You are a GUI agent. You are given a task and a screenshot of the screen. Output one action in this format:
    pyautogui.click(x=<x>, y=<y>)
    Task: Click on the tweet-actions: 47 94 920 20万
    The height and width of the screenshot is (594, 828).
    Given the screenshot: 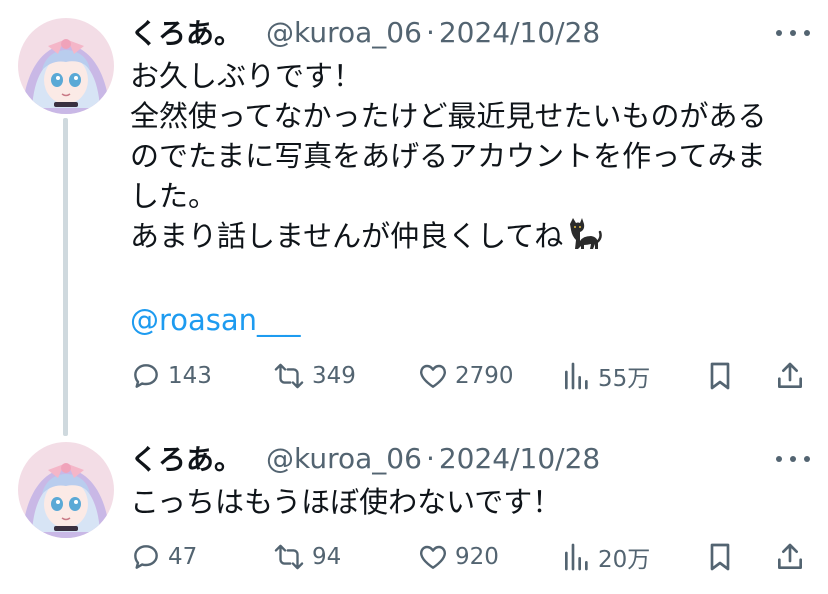 What is the action you would take?
    pyautogui.click(x=470, y=557)
    